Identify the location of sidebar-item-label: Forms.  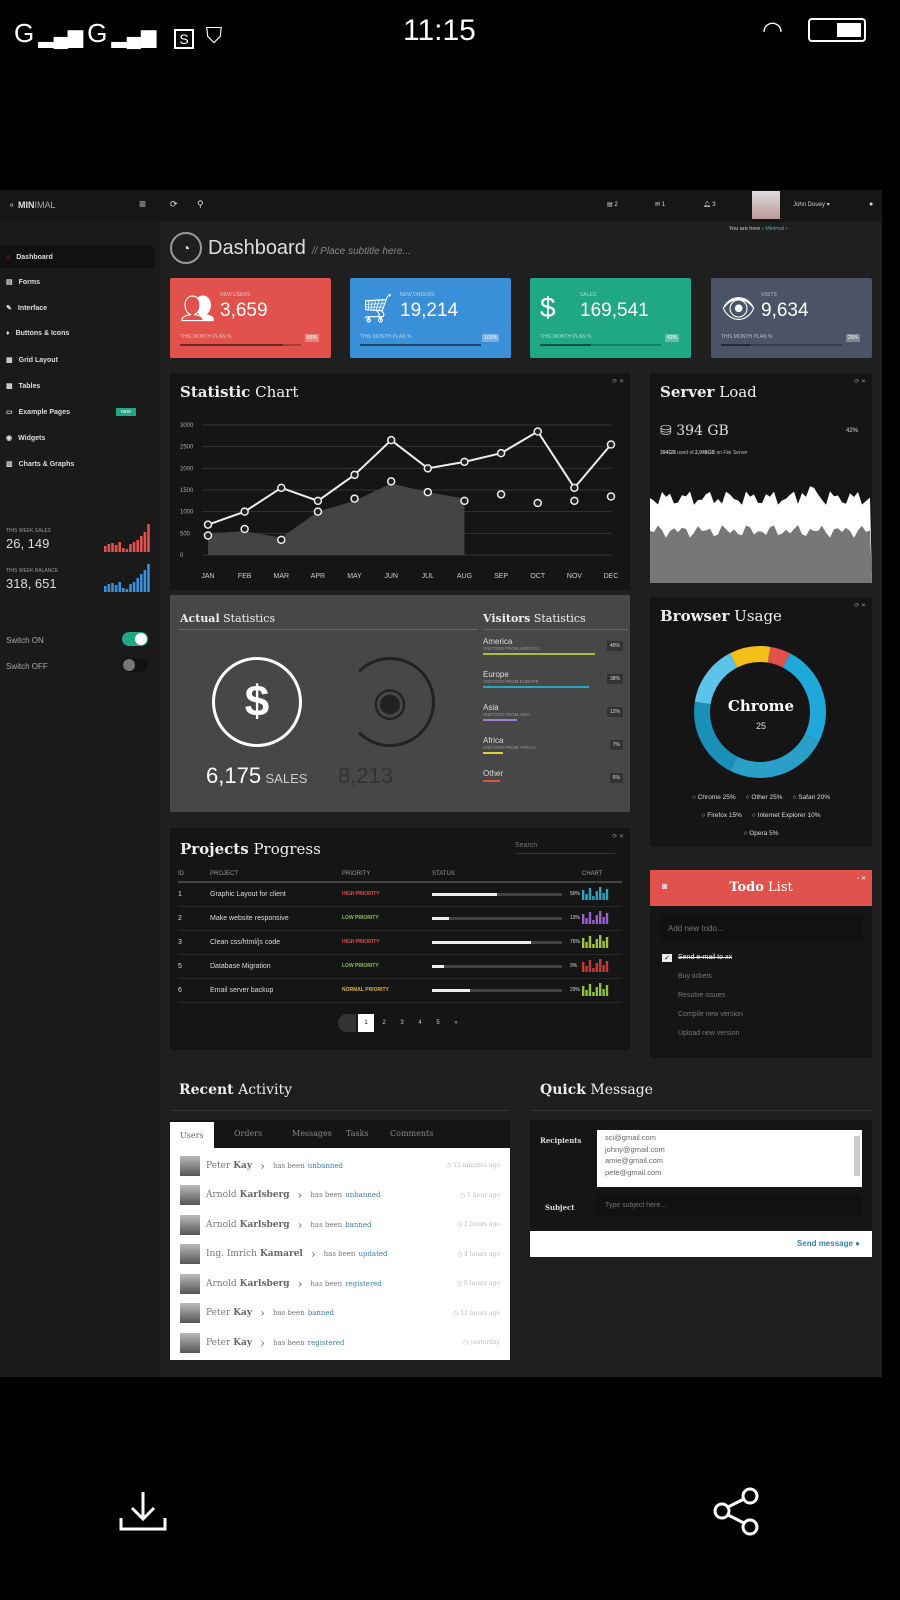
(29, 282).